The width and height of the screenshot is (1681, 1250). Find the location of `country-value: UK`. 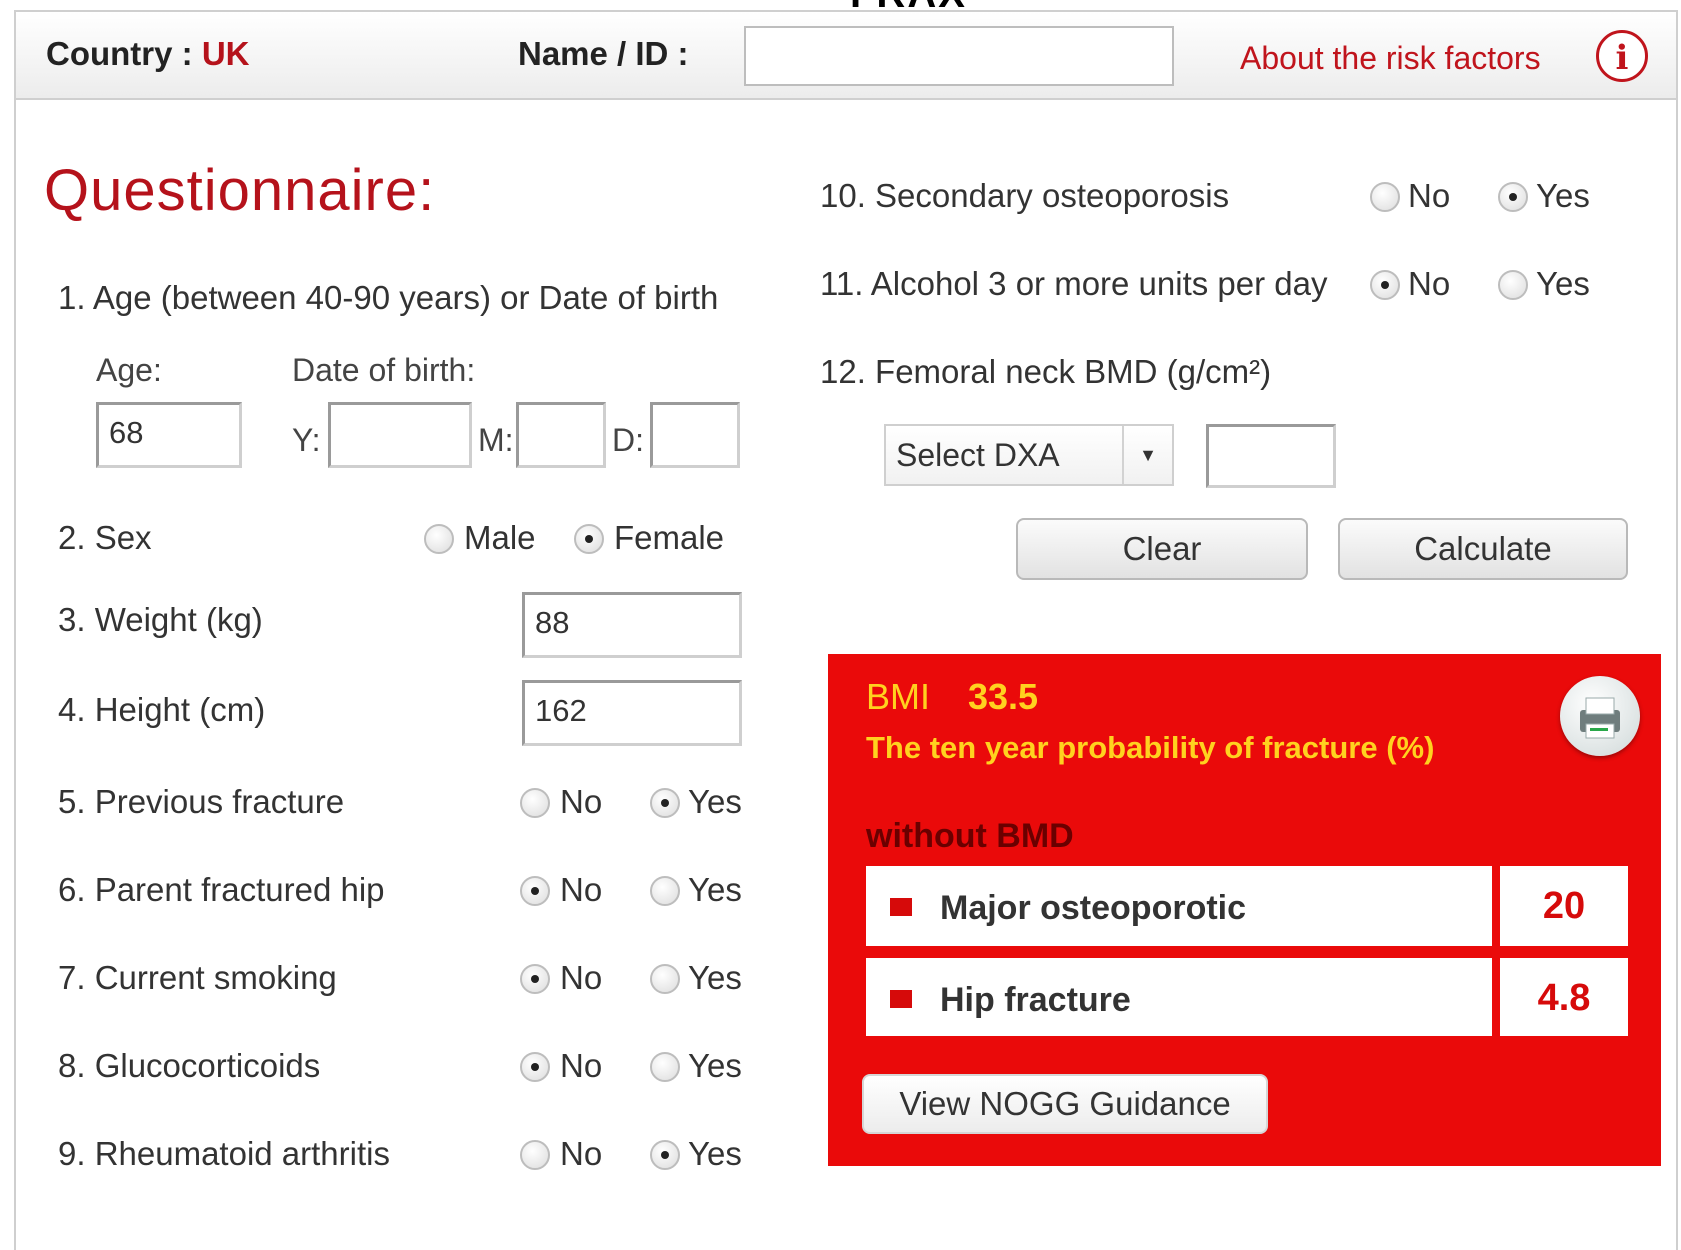

country-value: UK is located at coordinates (226, 53).